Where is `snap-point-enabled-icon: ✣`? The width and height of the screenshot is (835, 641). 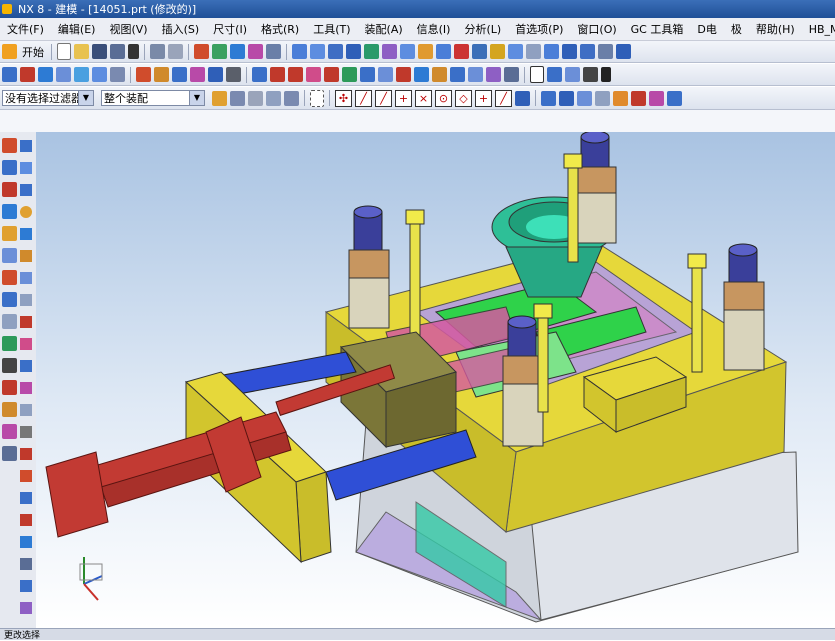 snap-point-enabled-icon: ✣ is located at coordinates (343, 98).